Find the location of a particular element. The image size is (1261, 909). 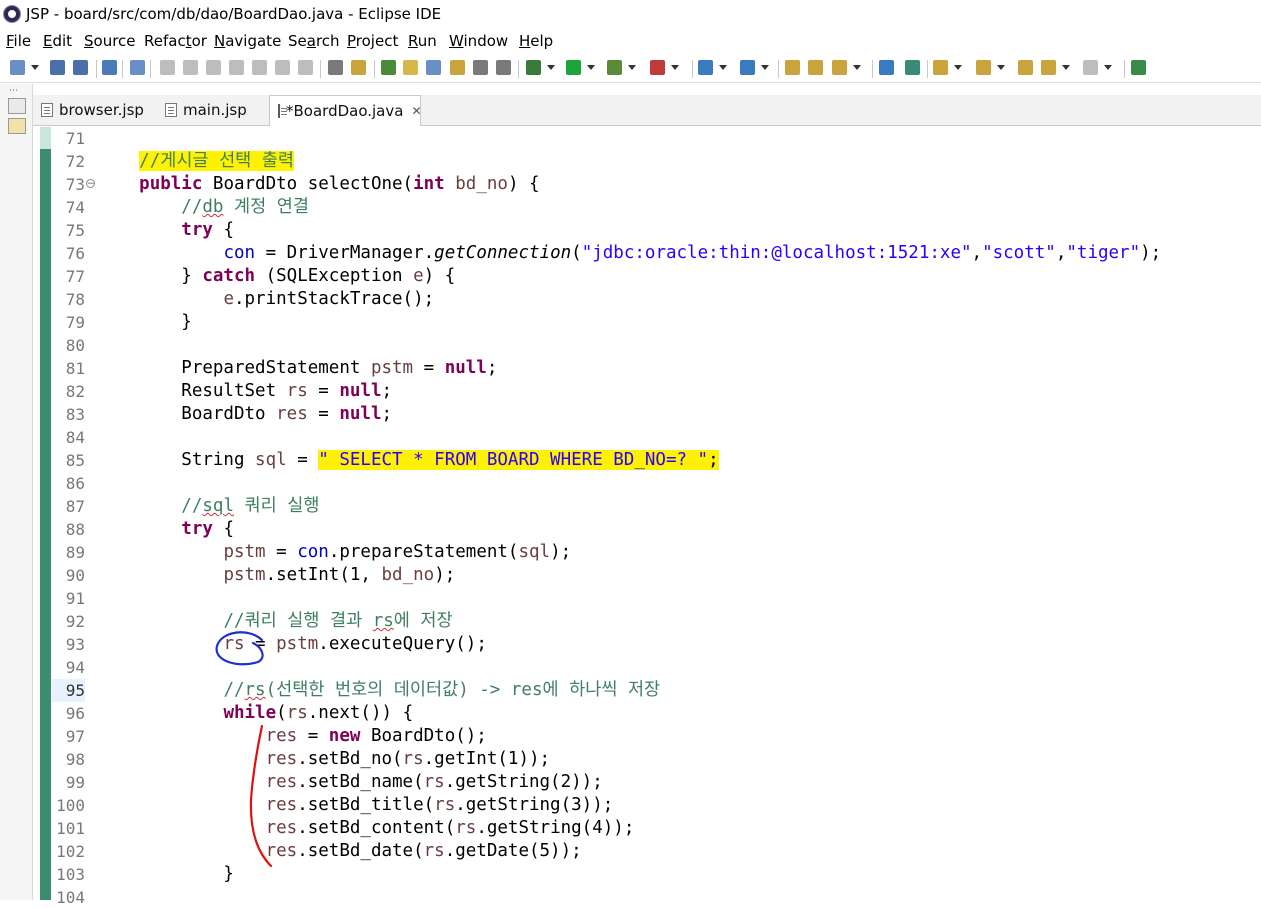

show-whitespace-icon is located at coordinates (480, 67).